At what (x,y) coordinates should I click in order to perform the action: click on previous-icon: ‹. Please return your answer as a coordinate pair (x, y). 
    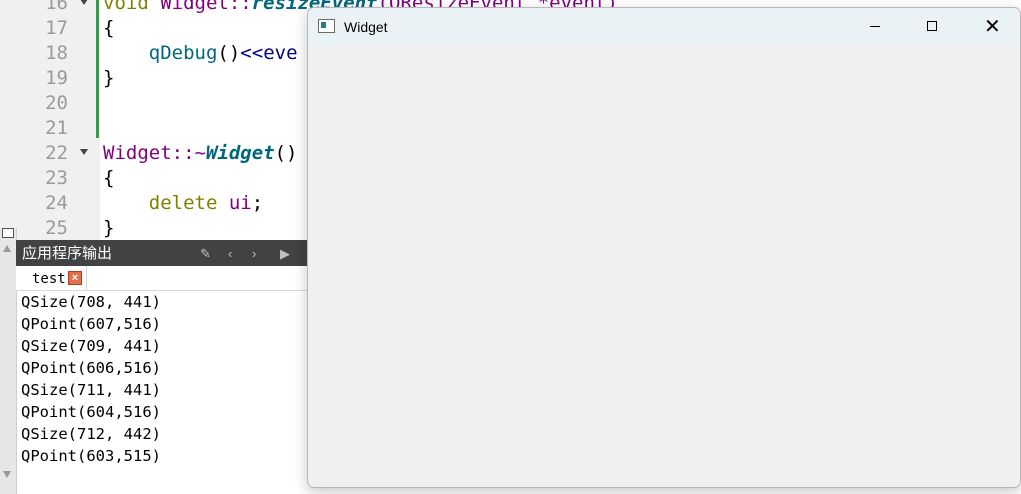
    Looking at the image, I should click on (230, 253).